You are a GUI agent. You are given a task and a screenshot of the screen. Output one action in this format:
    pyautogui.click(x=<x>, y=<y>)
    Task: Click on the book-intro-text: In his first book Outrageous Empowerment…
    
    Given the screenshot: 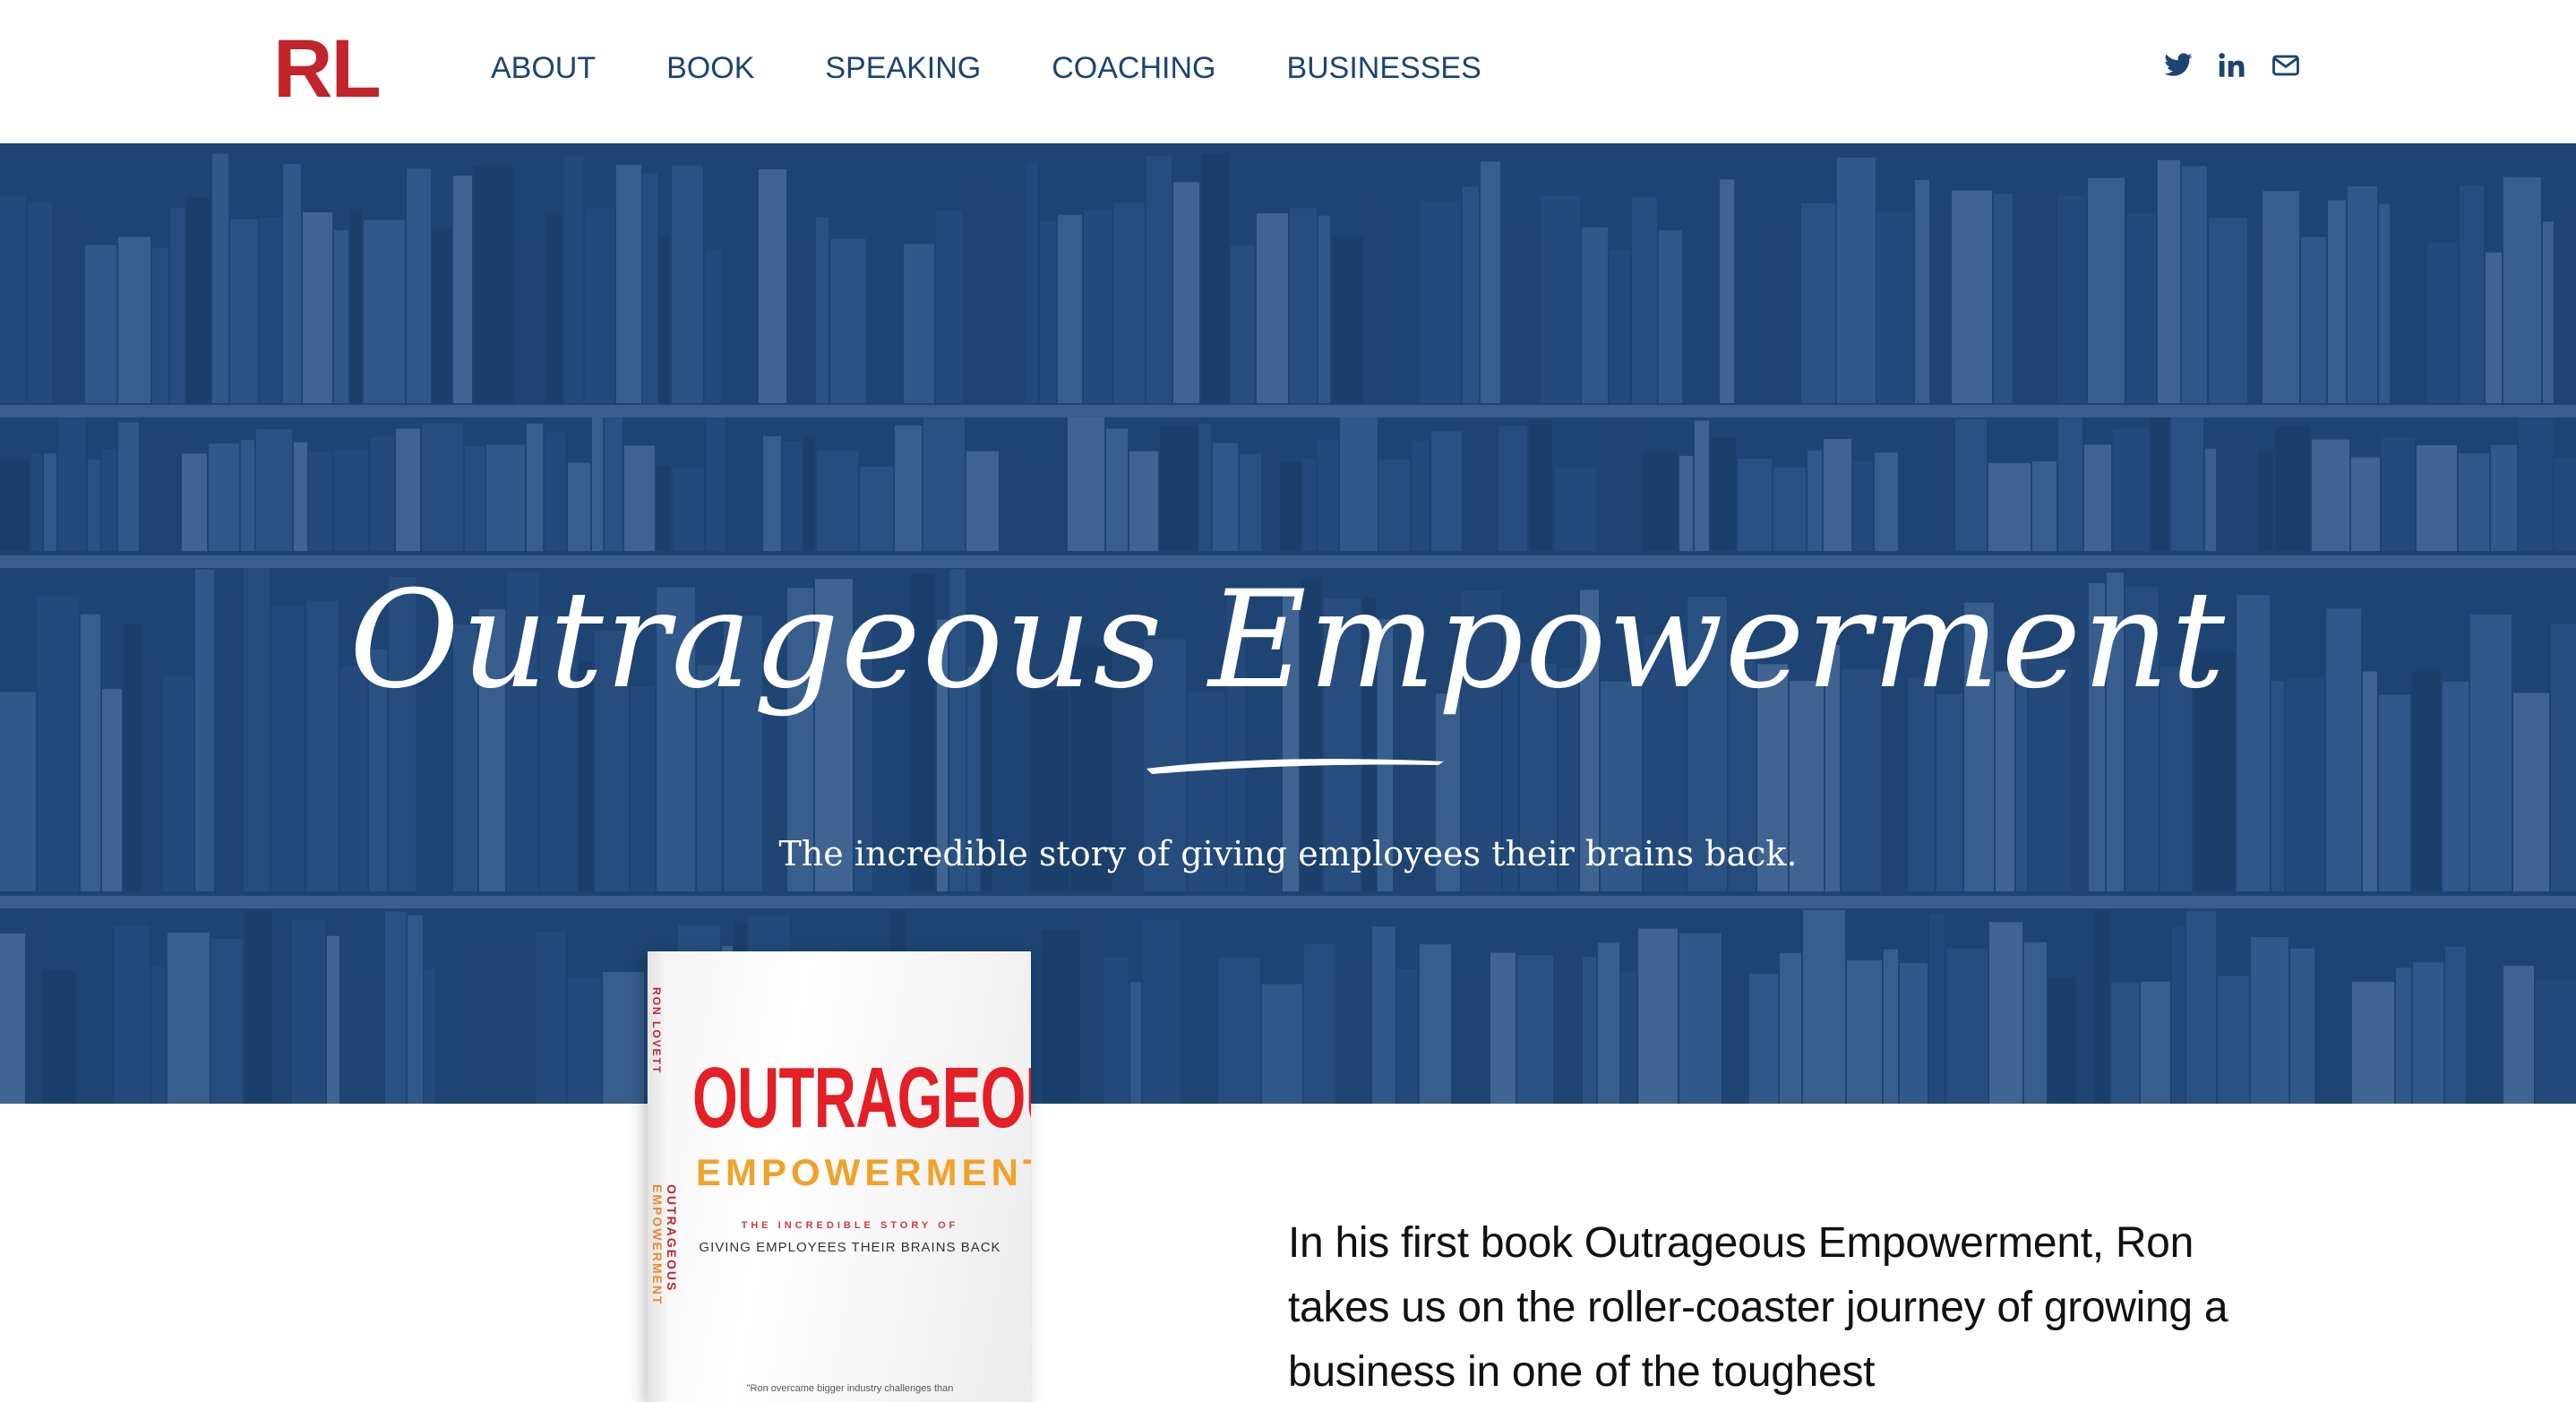 What is the action you would take?
    pyautogui.click(x=1758, y=1307)
    